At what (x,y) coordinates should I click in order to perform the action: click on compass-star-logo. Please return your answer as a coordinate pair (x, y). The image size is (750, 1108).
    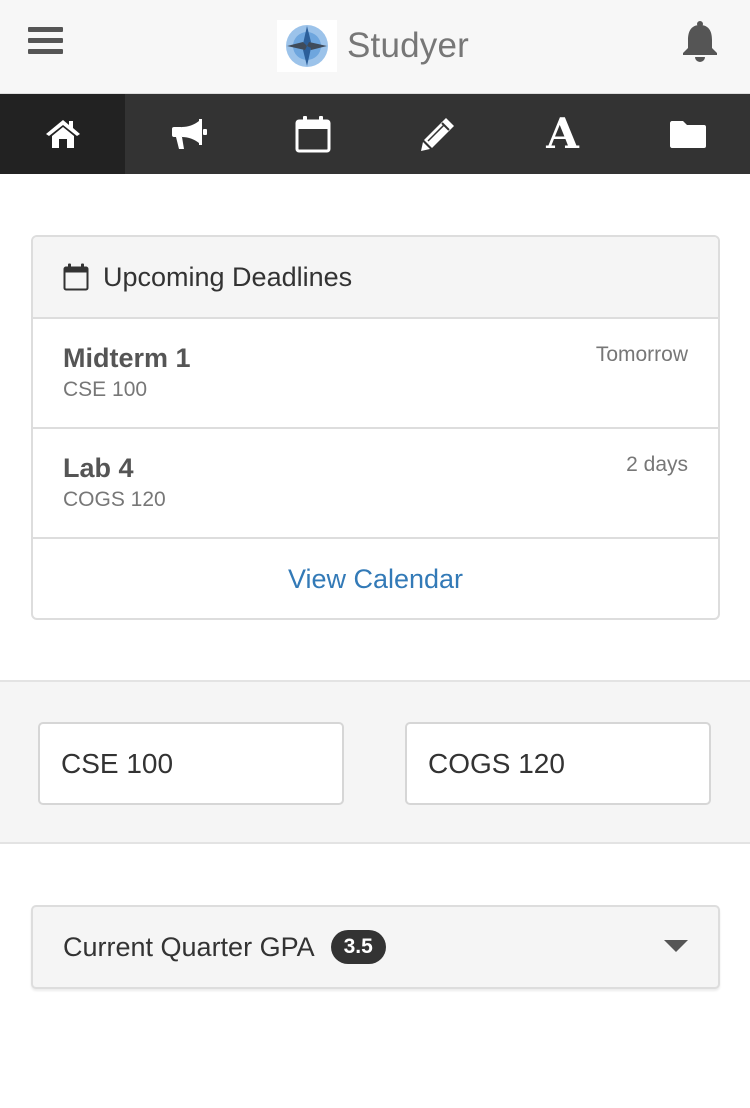
    Looking at the image, I should click on (307, 46).